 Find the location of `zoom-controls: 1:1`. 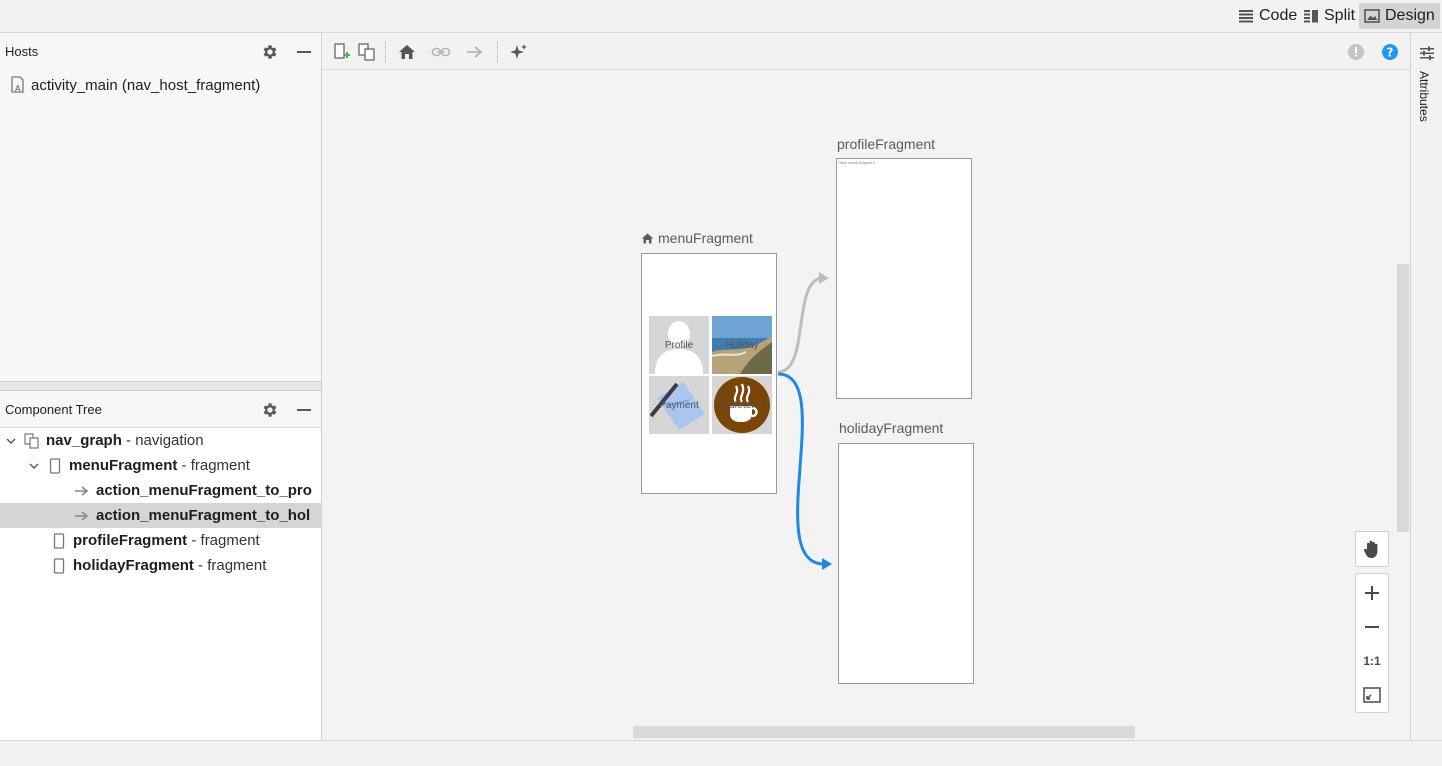

zoom-controls: 1:1 is located at coordinates (1372, 643).